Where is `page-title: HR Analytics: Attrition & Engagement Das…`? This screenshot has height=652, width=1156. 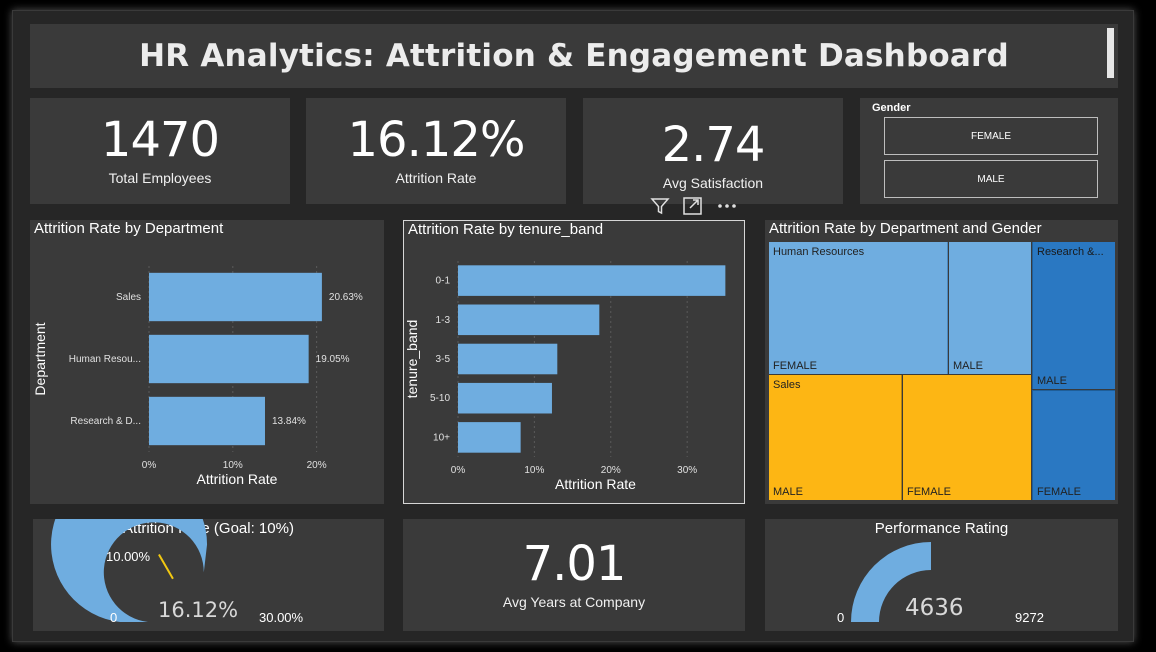
page-title: HR Analytics: Attrition & Engagement Das… is located at coordinates (574, 56).